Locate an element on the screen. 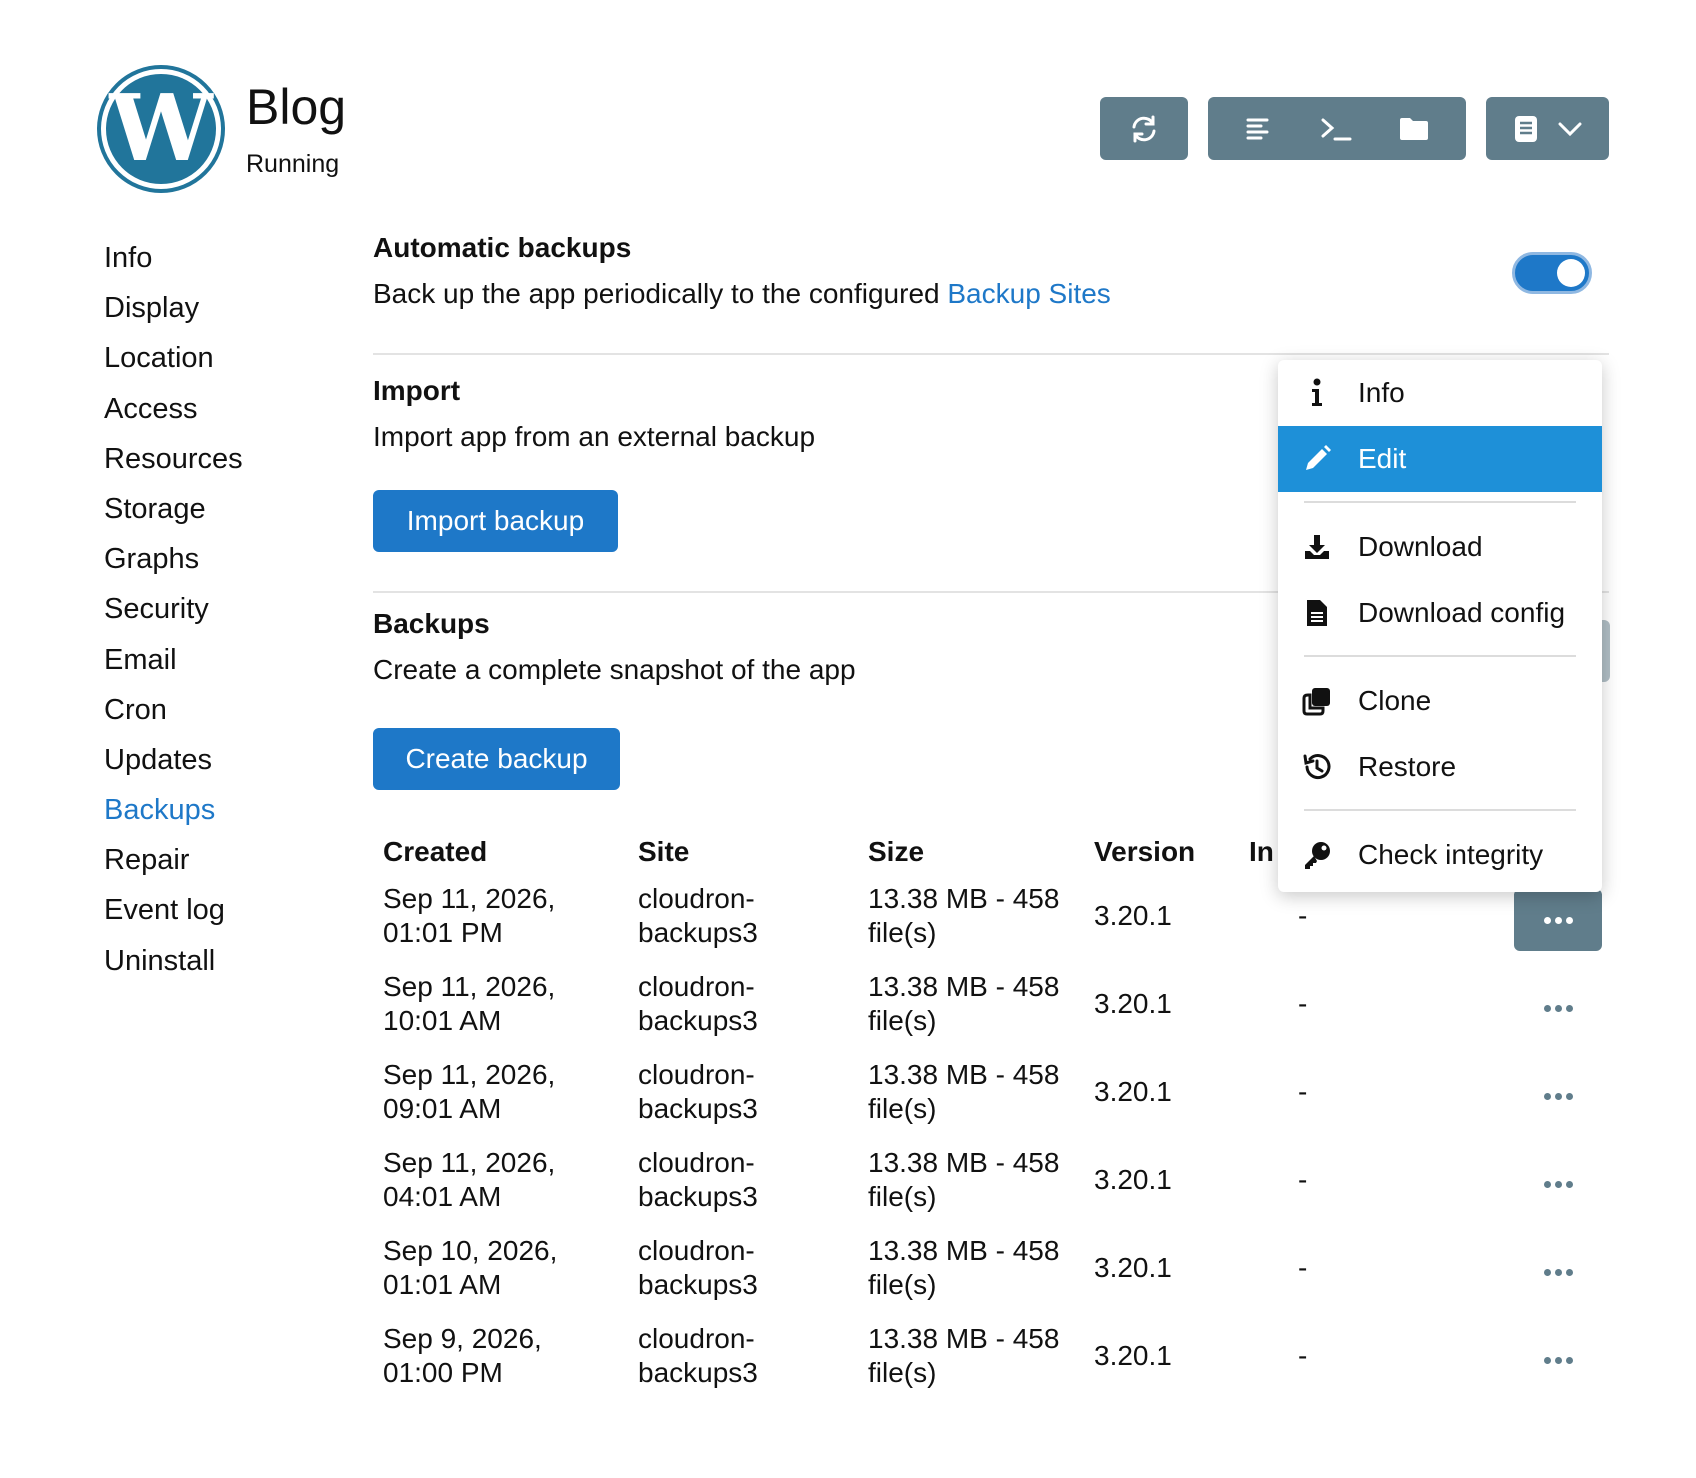  import-backup-button: Import backup is located at coordinates (495, 521).